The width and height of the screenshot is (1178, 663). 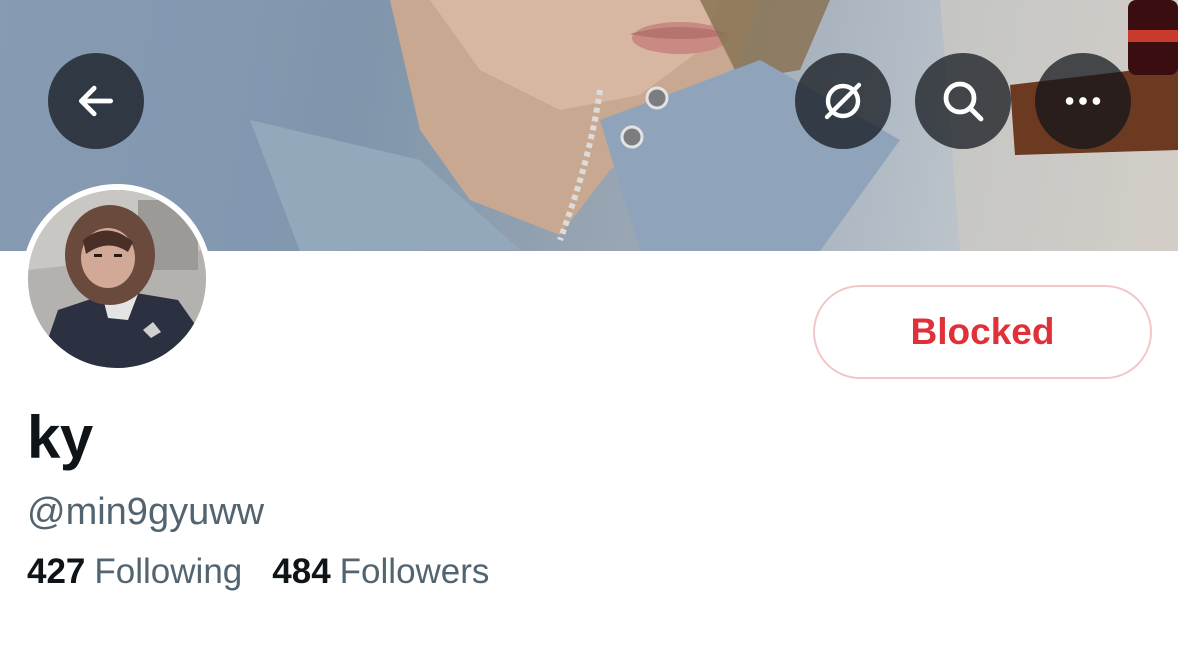 I want to click on avatar-photo, so click(x=117, y=279).